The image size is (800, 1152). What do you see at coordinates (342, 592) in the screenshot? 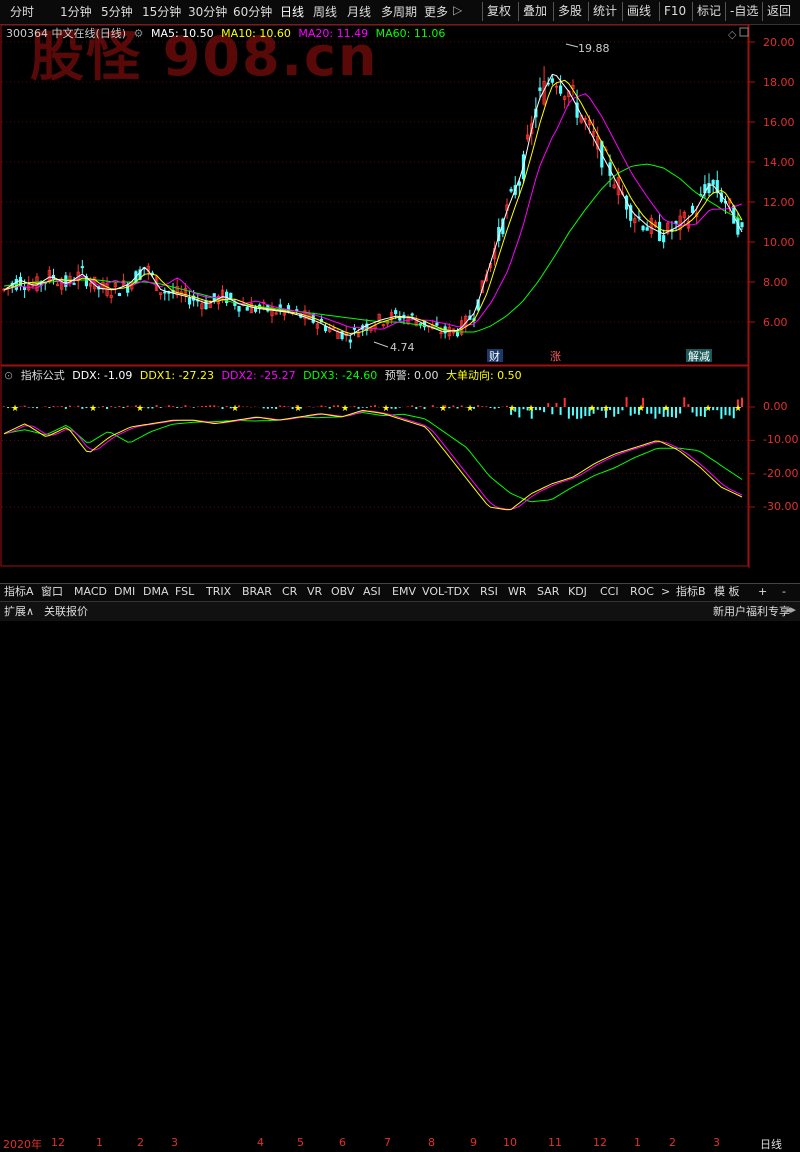
I see `tab-obv: OBV` at bounding box center [342, 592].